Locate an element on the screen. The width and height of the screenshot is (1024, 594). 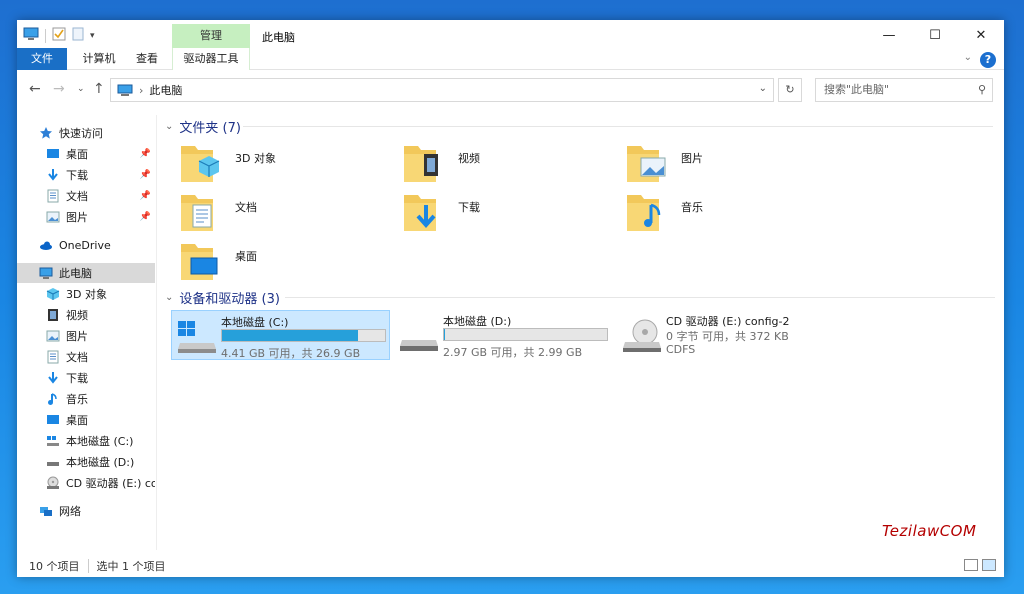
drive-usage-fill is located at coordinates (445, 334).